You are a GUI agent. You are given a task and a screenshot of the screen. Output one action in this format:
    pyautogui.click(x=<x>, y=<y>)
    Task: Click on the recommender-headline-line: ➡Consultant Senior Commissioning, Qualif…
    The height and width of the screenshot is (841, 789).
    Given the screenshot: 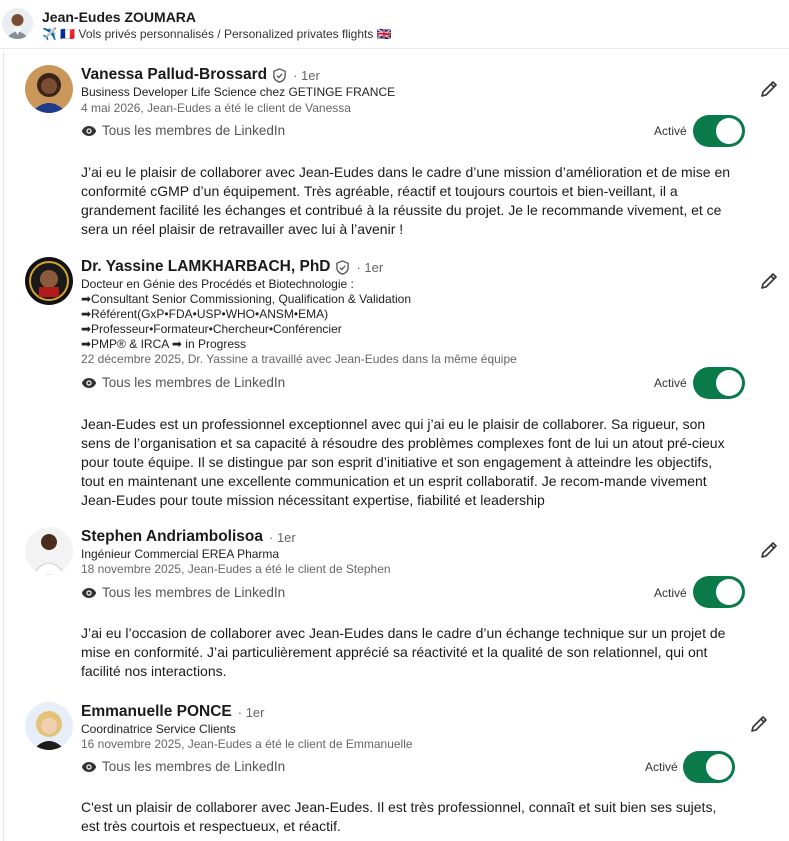 What is the action you would take?
    pyautogui.click(x=246, y=299)
    